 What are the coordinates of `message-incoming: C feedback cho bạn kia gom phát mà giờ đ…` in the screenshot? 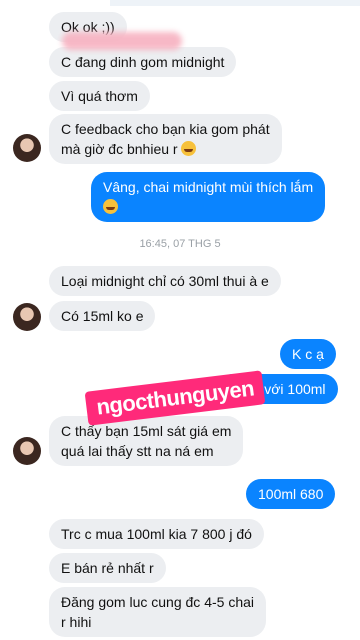 It's located at (165, 139).